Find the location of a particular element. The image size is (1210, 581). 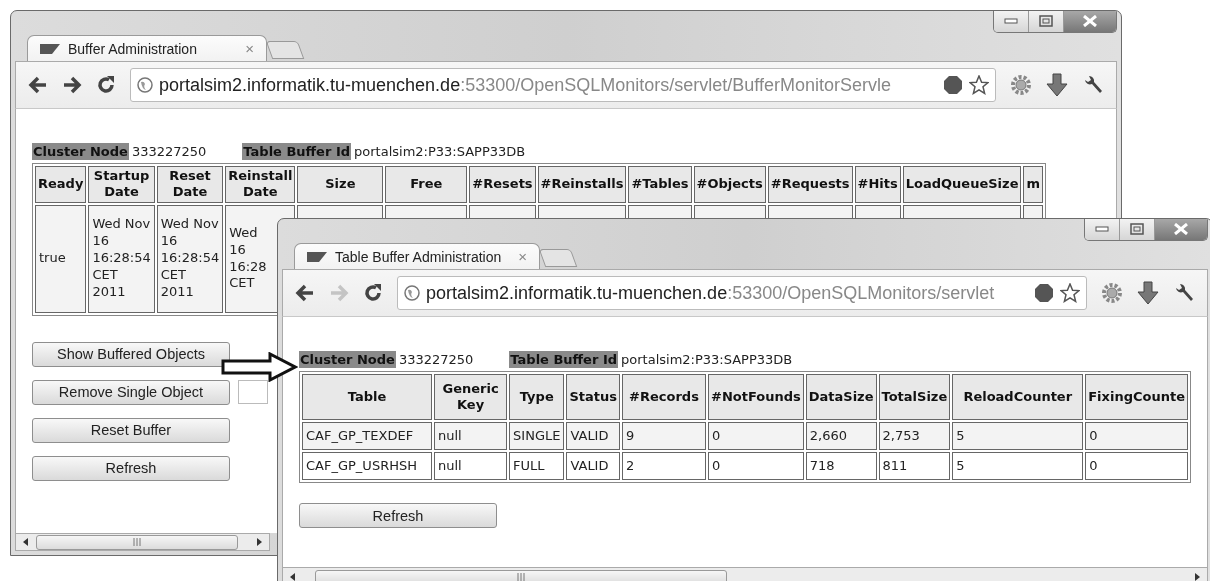

column-header: #Records is located at coordinates (664, 397).